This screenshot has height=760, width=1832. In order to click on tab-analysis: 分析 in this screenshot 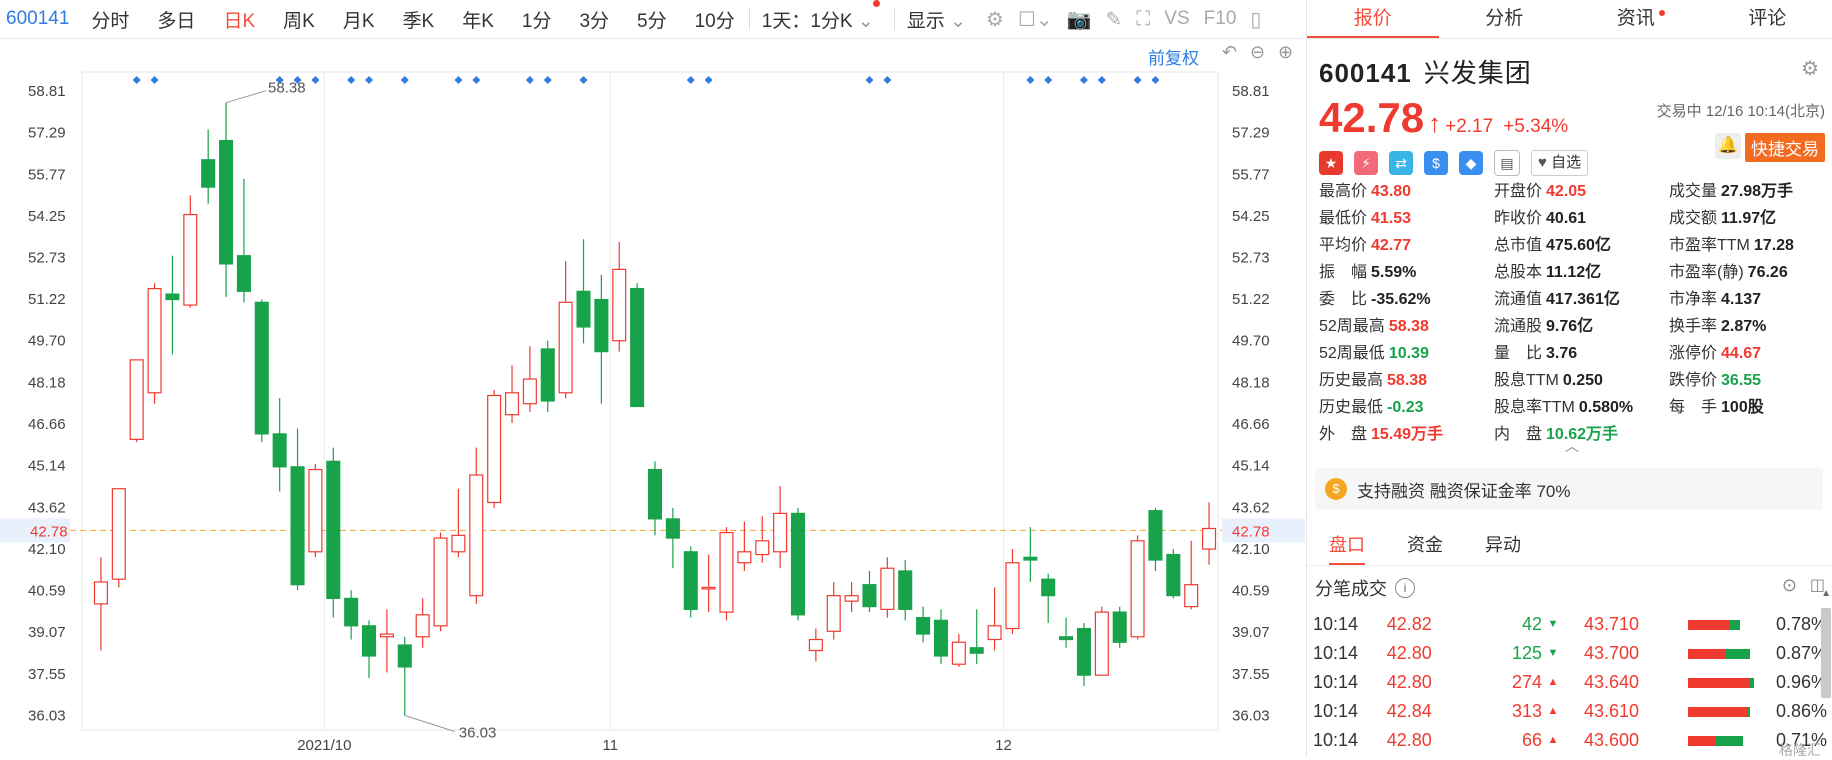, I will do `click(1505, 19)`.